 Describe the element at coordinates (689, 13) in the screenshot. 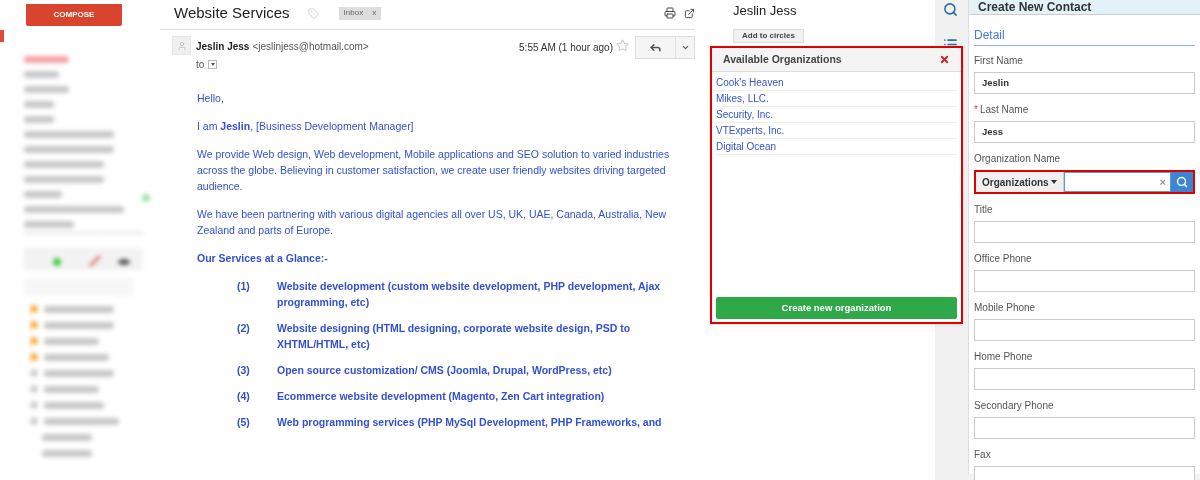

I see `new-window-icon` at that location.